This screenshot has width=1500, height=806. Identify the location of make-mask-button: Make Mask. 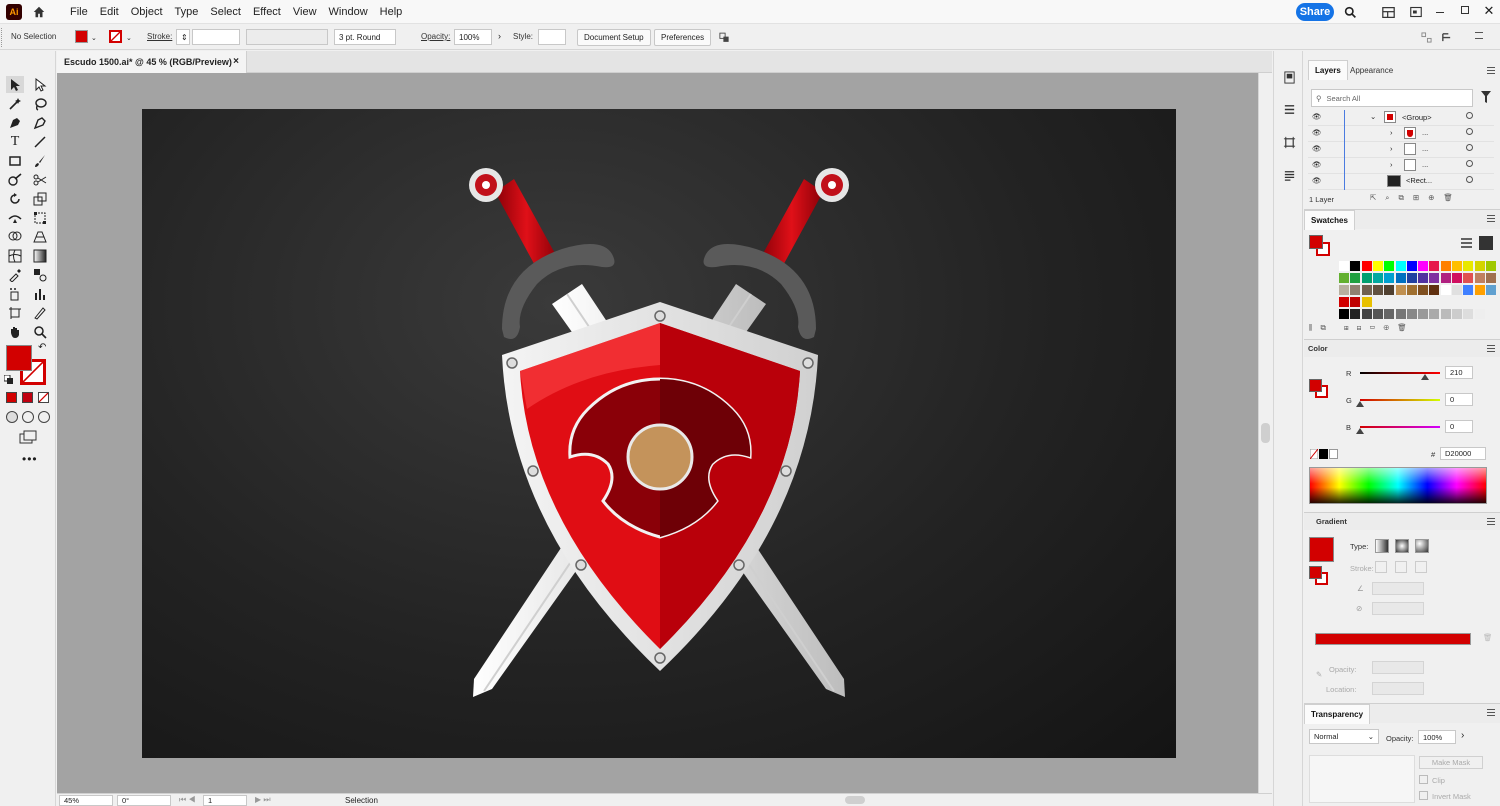
(1451, 762).